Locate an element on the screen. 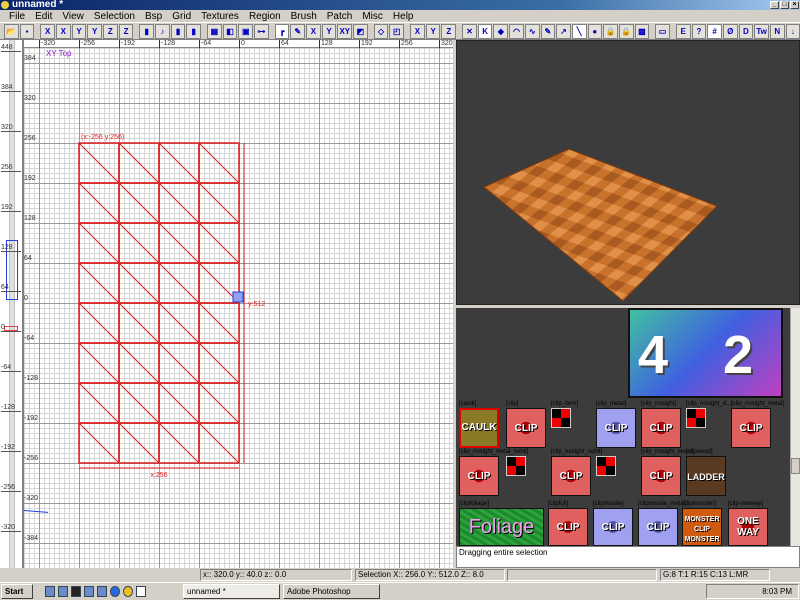 The image size is (800, 600). show-entities-icon: ● is located at coordinates (595, 31).